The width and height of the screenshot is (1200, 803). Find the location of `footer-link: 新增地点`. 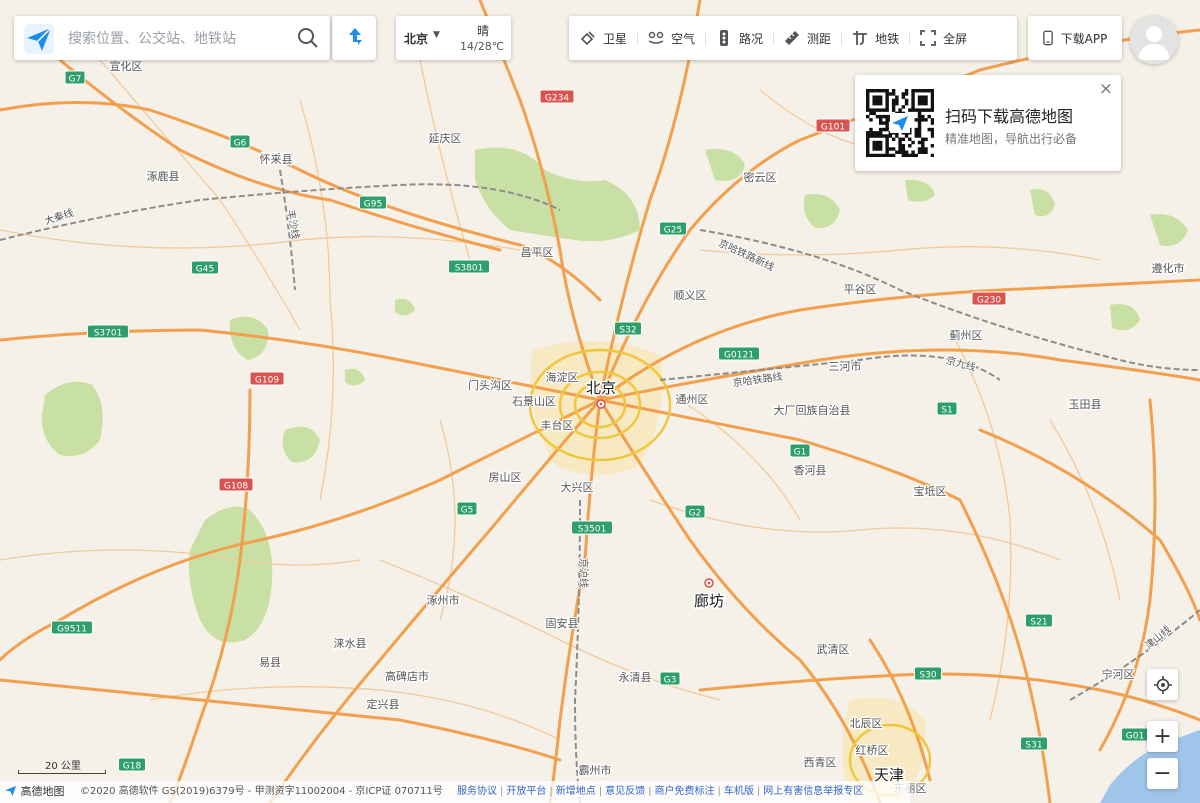

footer-link: 新增地点 is located at coordinates (576, 791).